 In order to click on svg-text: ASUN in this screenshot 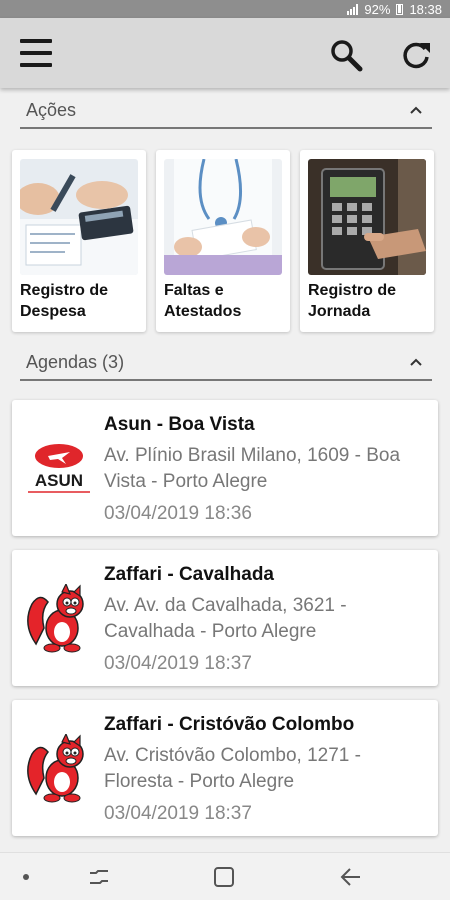, I will do `click(59, 480)`.